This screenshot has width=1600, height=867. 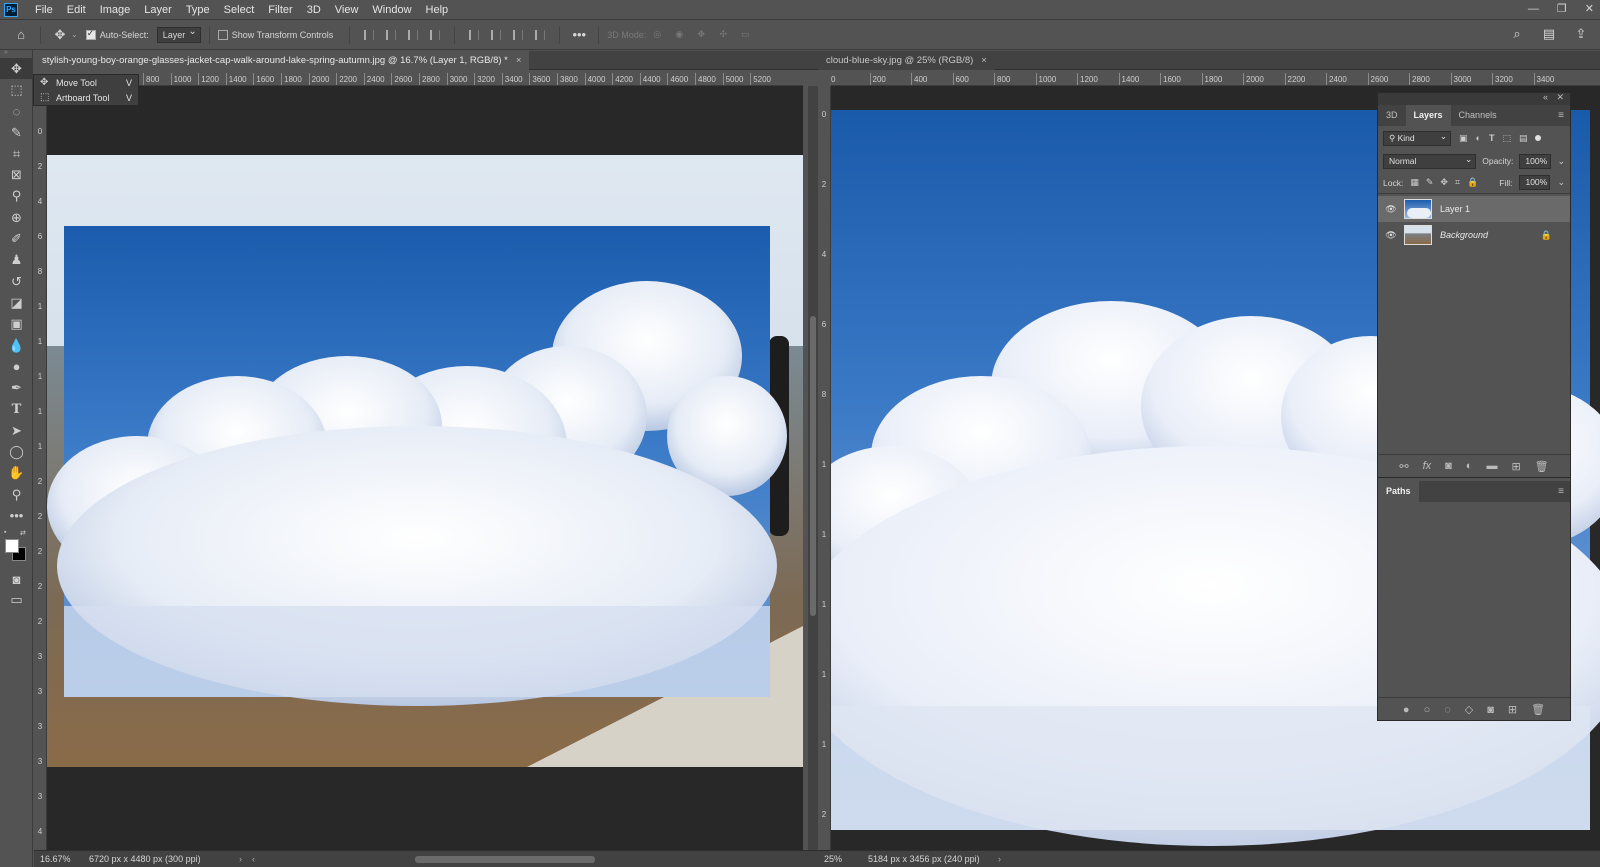 I want to click on left-vertical-scrollbar, so click(x=813, y=470).